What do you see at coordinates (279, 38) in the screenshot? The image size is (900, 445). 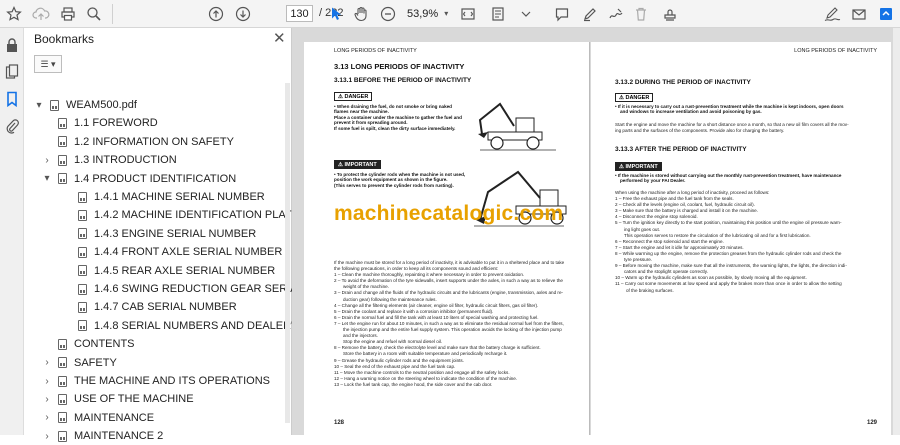 I see `close-icon: ✕` at bounding box center [279, 38].